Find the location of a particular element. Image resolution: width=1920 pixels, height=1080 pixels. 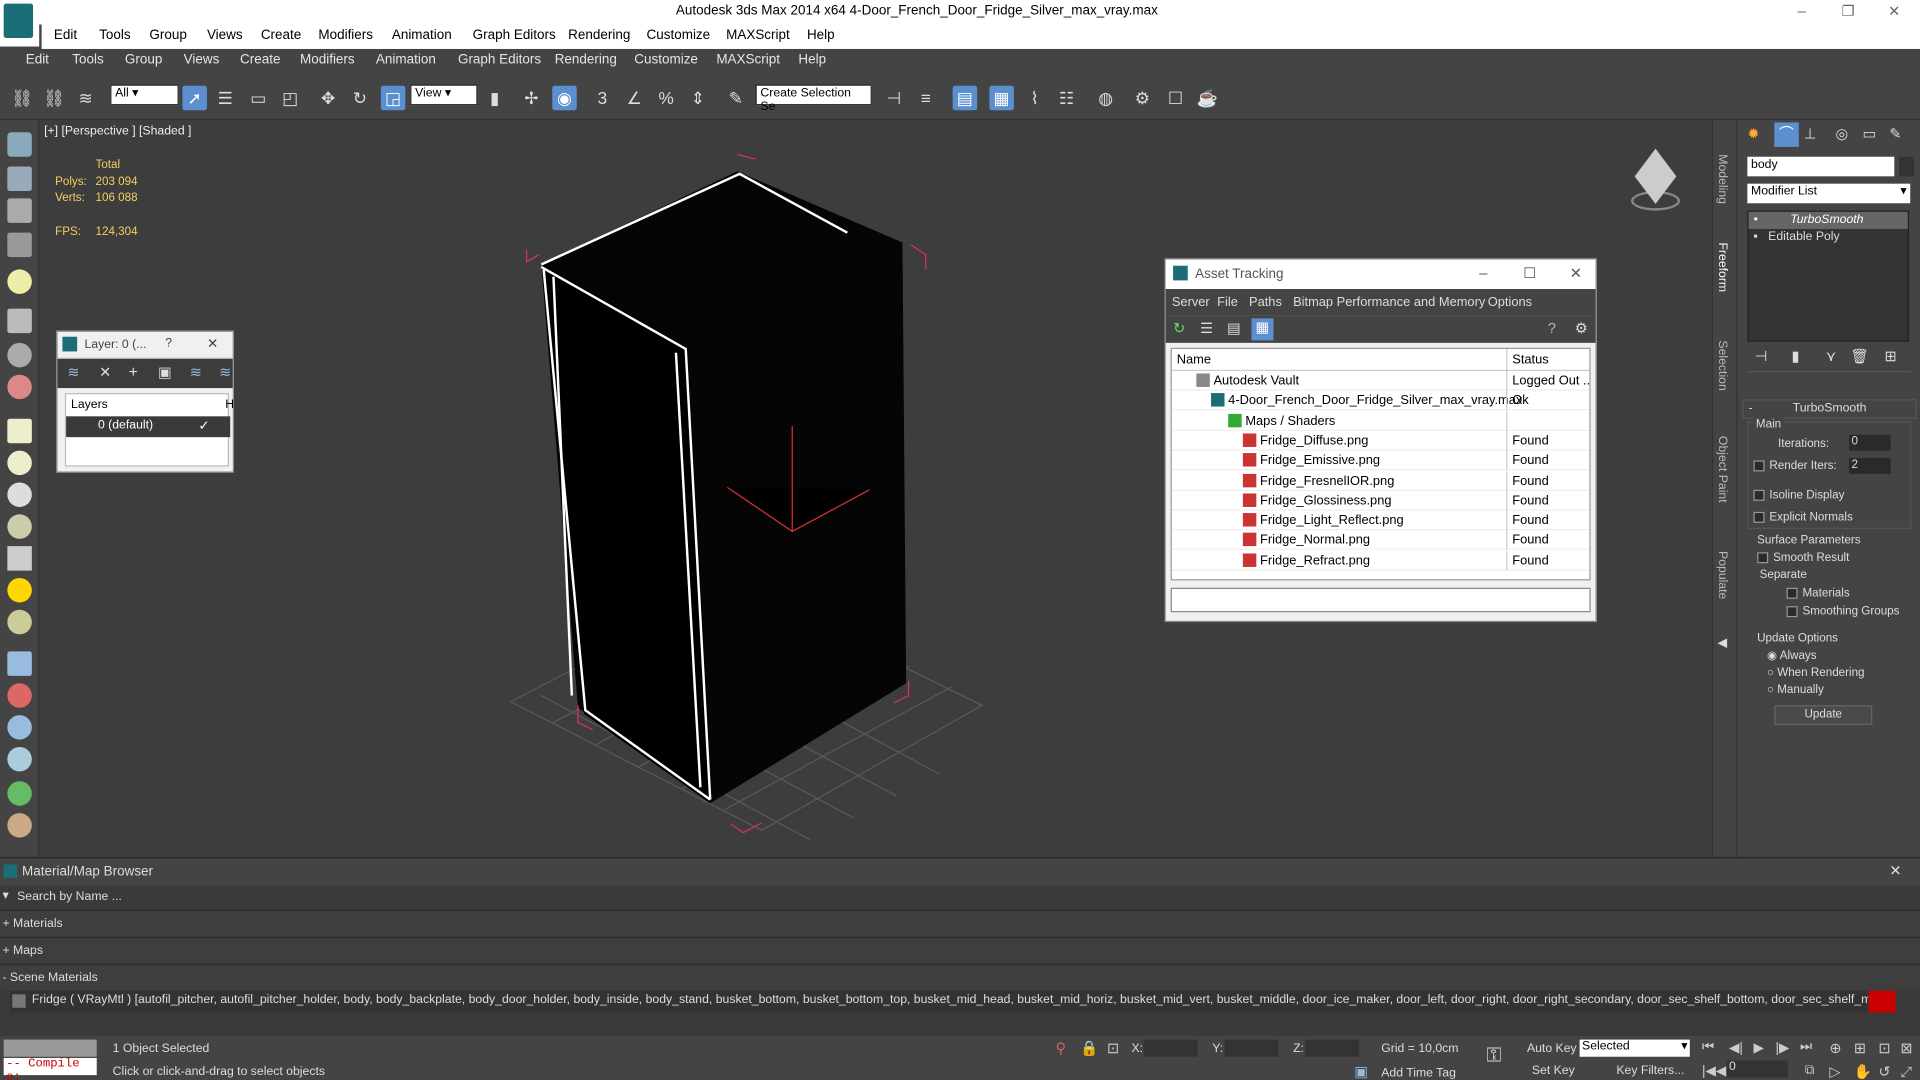

hierarchy-tab-icon: ⊥ is located at coordinates (1810, 133).